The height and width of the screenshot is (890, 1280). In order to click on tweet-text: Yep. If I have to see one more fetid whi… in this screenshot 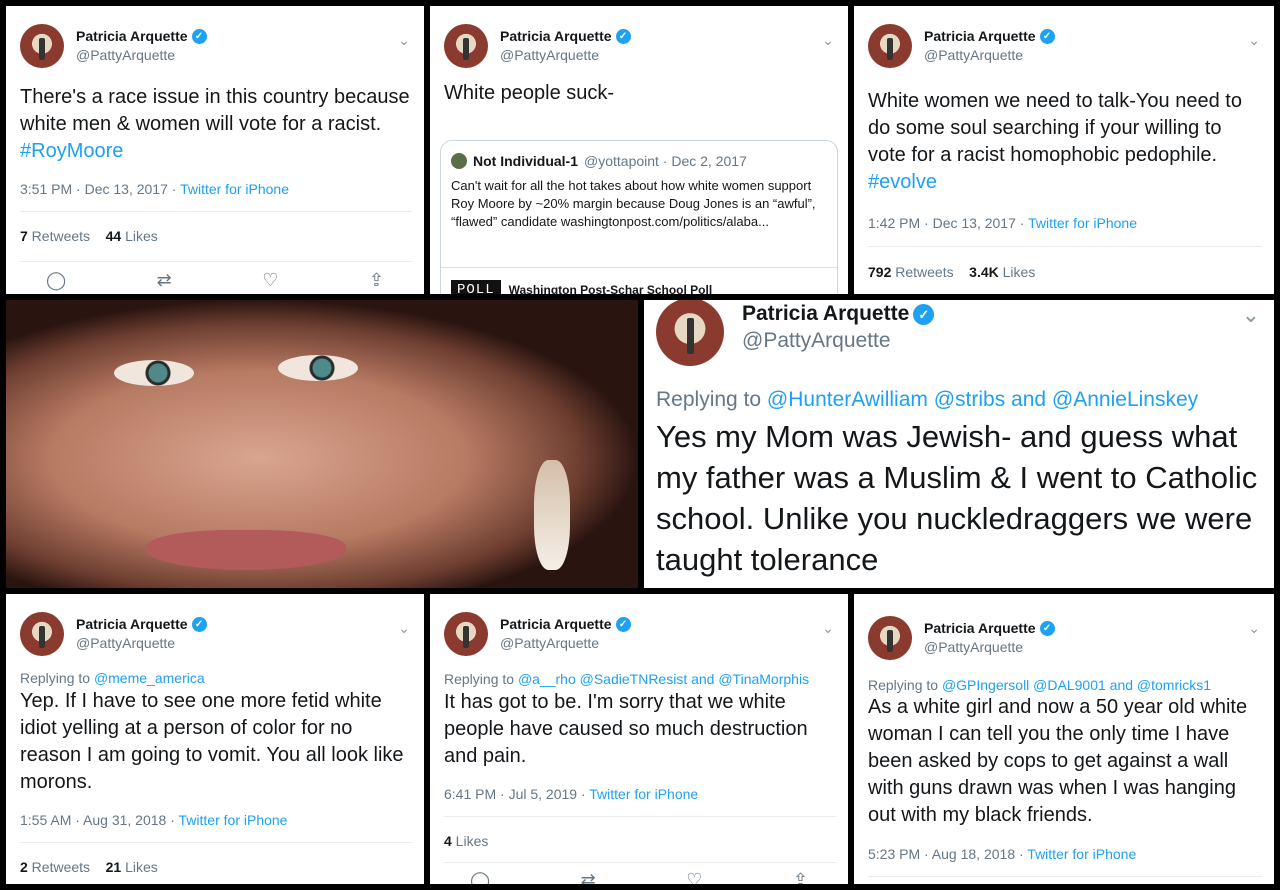, I will do `click(212, 741)`.